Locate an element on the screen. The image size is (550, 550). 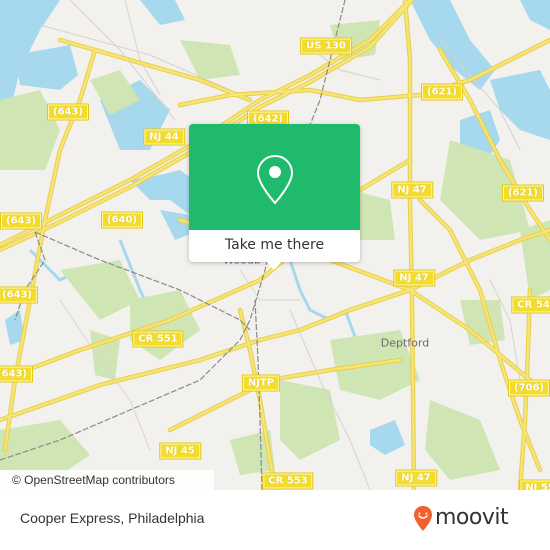
route-shield-cr551: CR 551 is located at coordinates (158, 339).